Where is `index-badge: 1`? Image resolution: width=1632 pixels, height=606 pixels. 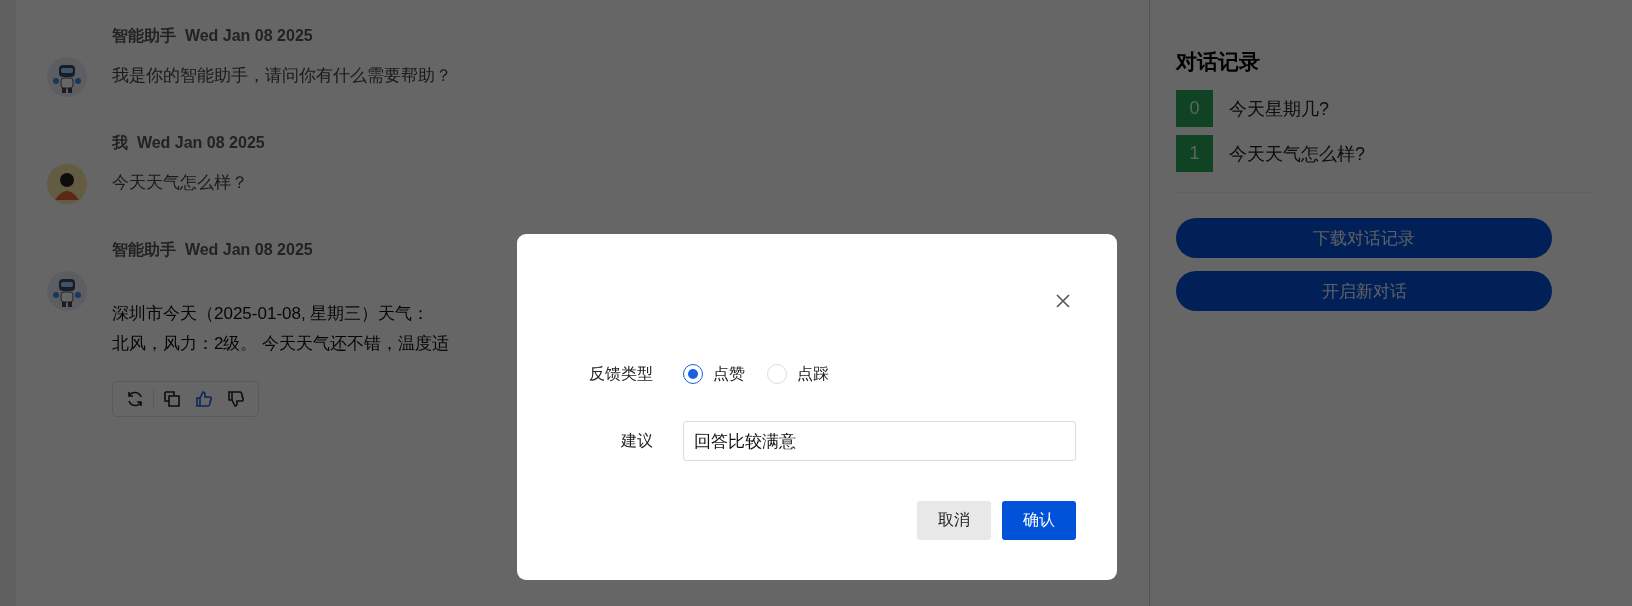 index-badge: 1 is located at coordinates (1194, 153).